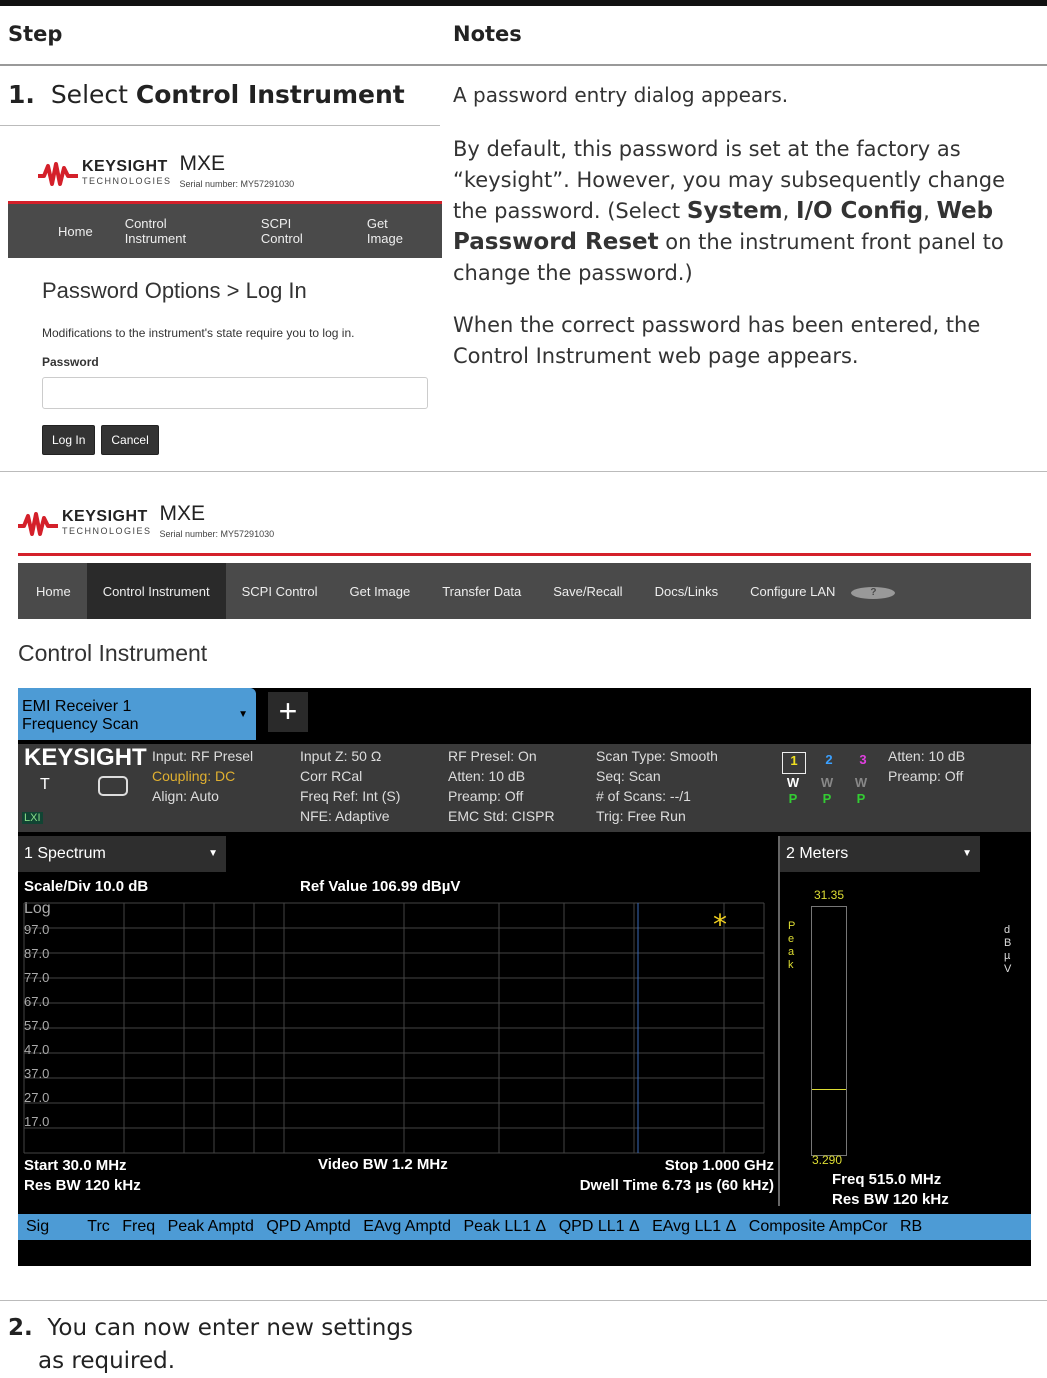 This screenshot has height=1378, width=1047. I want to click on page-title: Control Instrument, so click(113, 653).